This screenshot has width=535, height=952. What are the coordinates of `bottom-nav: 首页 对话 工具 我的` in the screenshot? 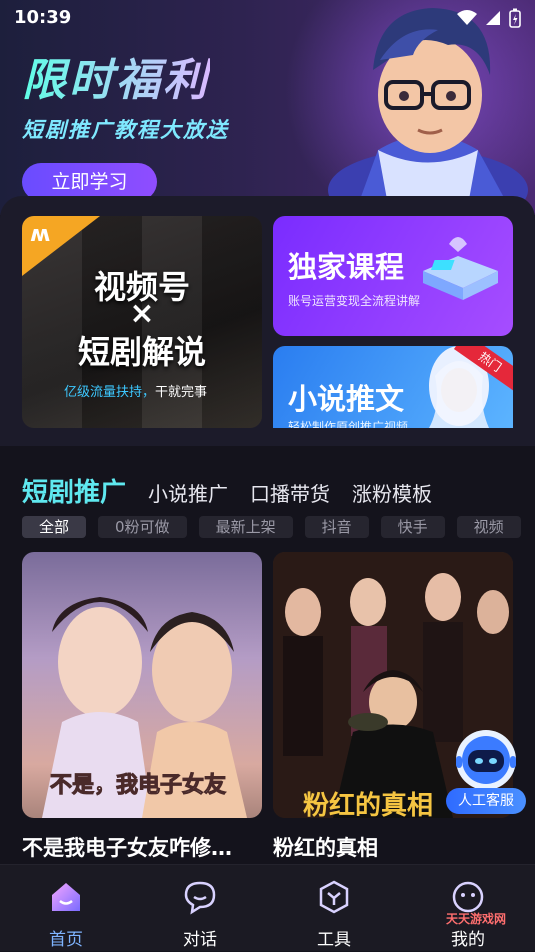 It's located at (267, 907).